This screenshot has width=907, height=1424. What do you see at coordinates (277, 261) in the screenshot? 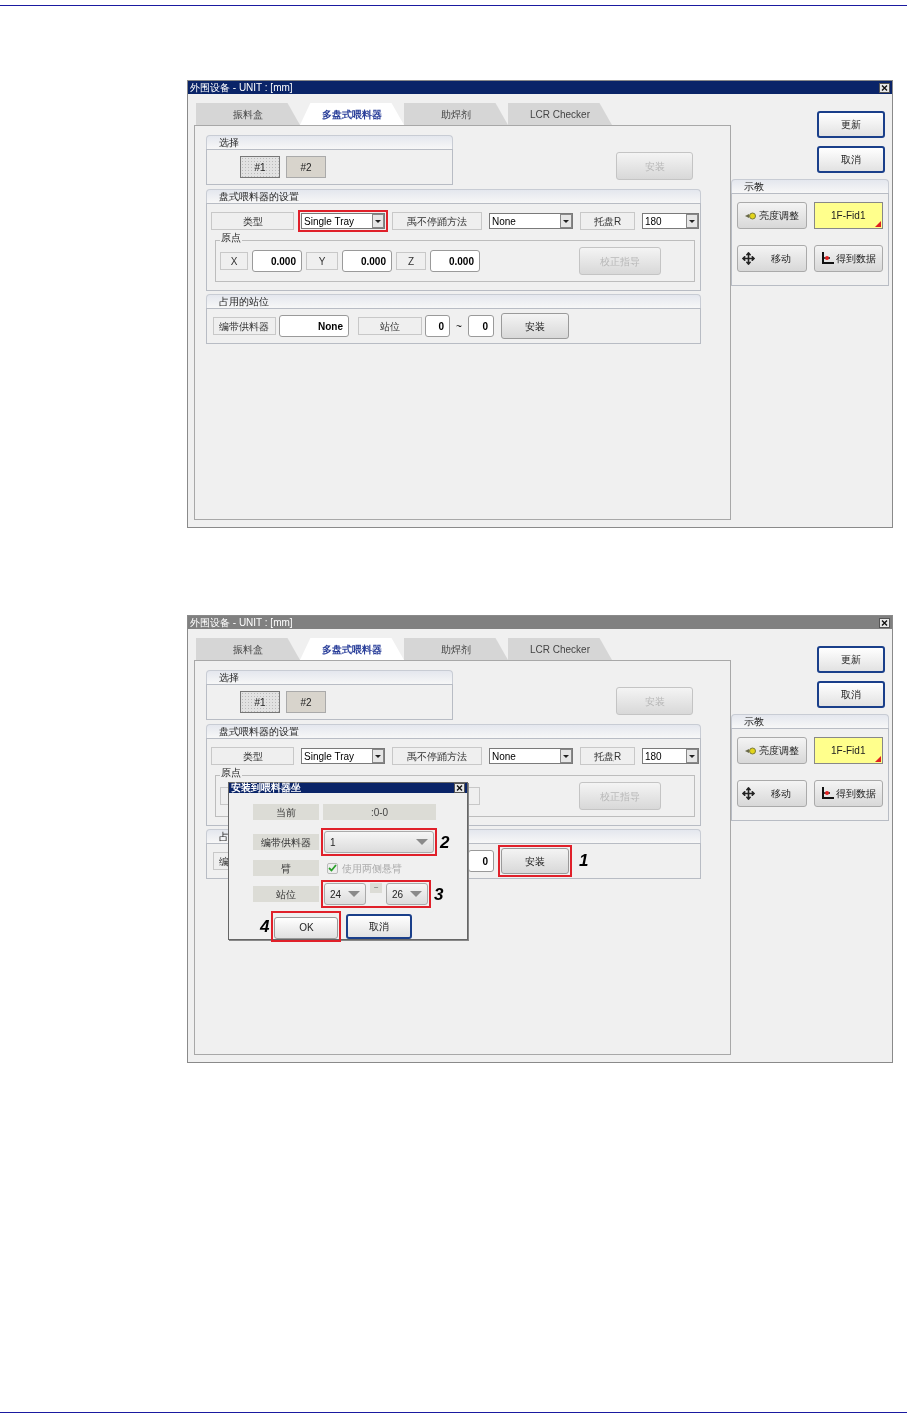
I see `x-field: 0.000` at bounding box center [277, 261].